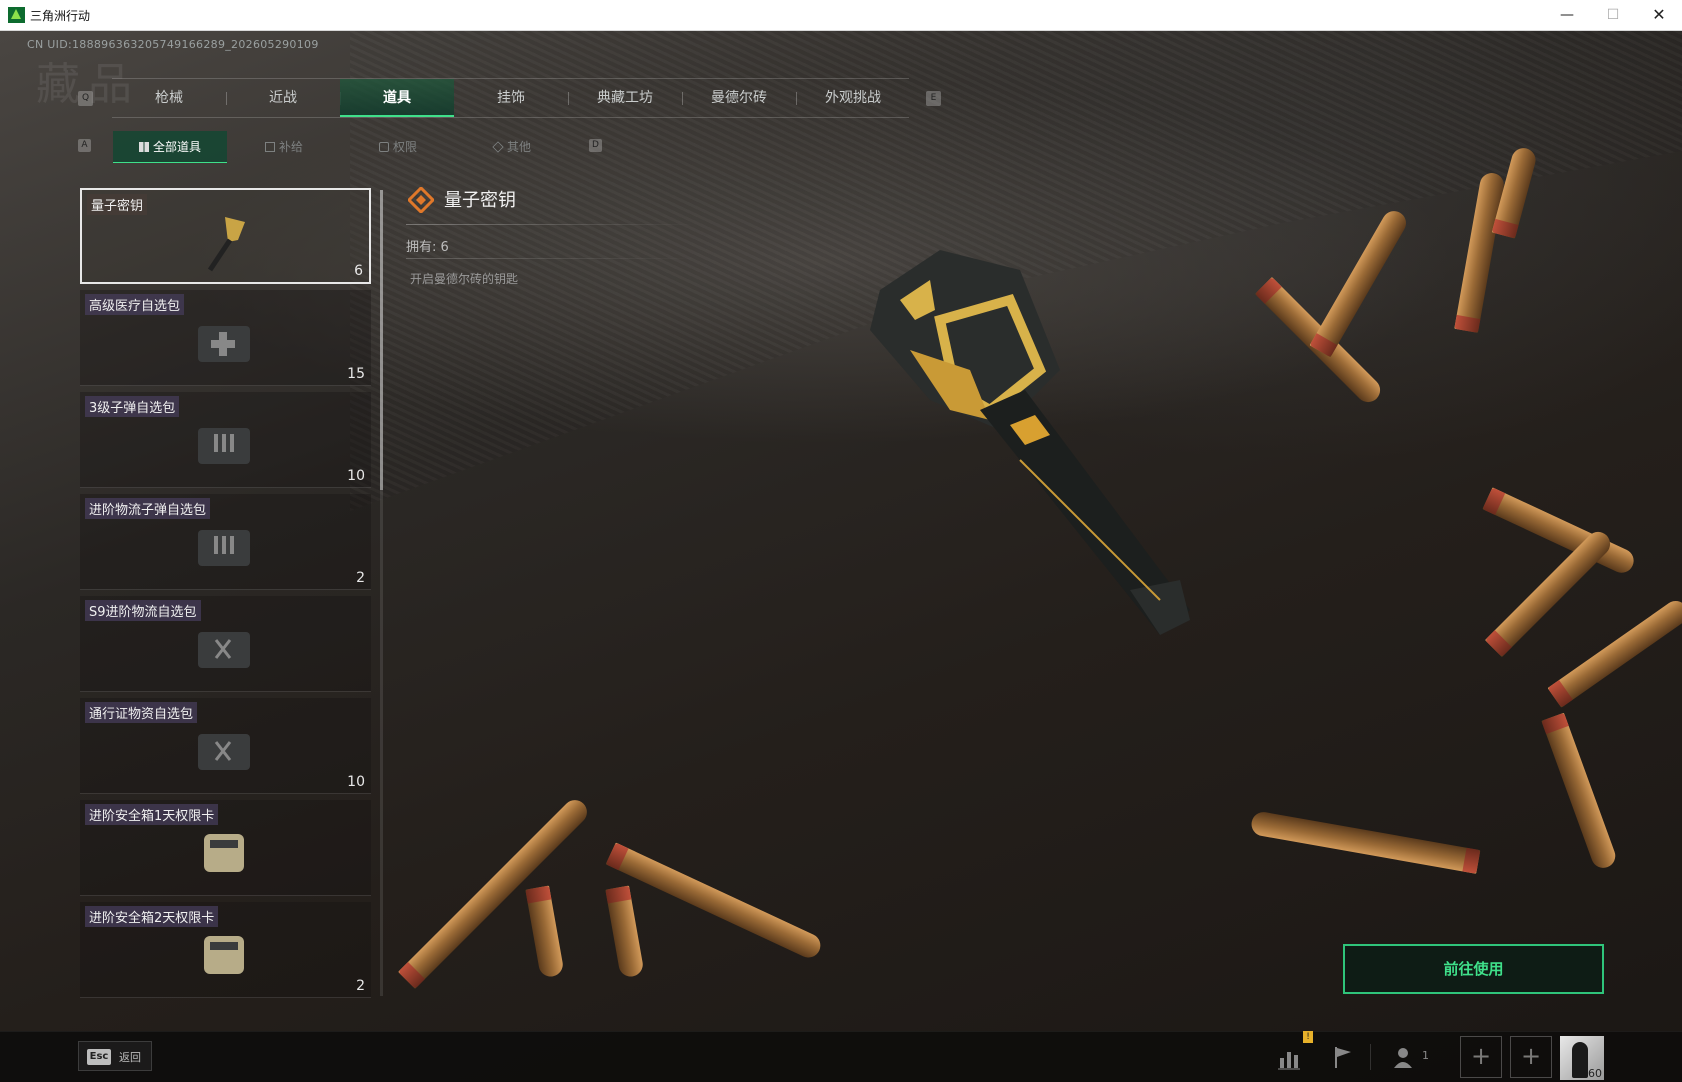 This screenshot has width=1682, height=1082. What do you see at coordinates (226, 244) in the screenshot?
I see `key-icon` at bounding box center [226, 244].